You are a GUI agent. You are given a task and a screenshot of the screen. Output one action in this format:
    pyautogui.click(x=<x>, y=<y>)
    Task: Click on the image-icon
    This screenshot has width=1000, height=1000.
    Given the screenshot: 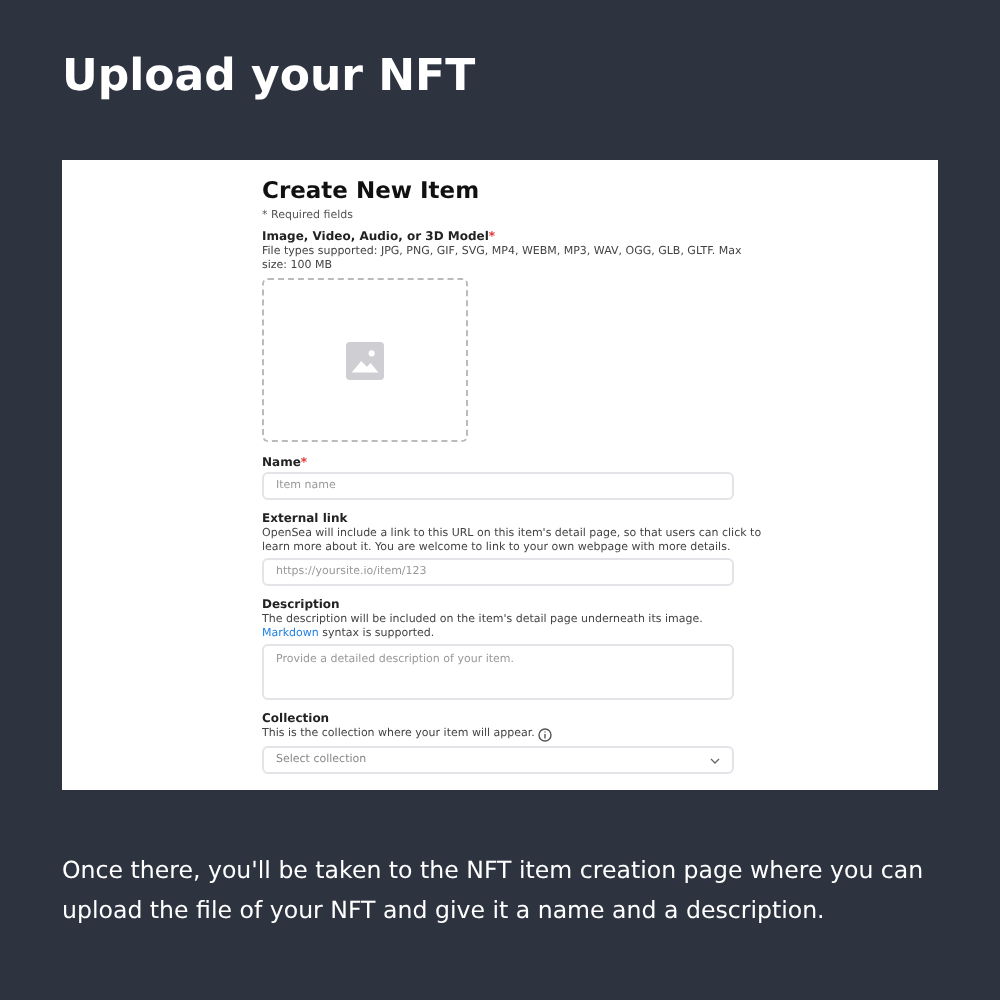 What is the action you would take?
    pyautogui.click(x=365, y=360)
    